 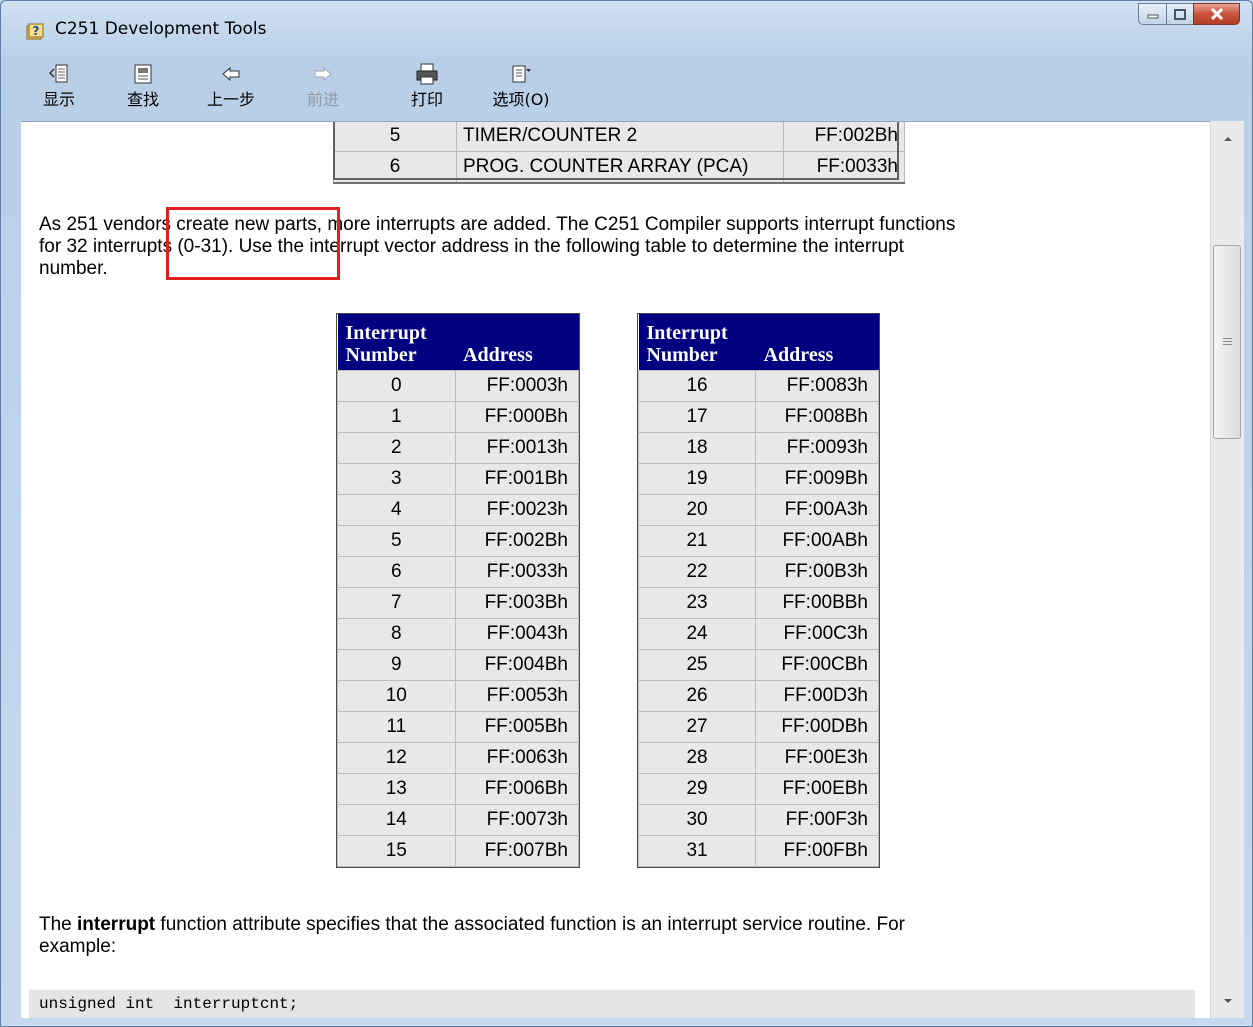 I want to click on table-row: 24 FF:00C3h, so click(x=758, y=634).